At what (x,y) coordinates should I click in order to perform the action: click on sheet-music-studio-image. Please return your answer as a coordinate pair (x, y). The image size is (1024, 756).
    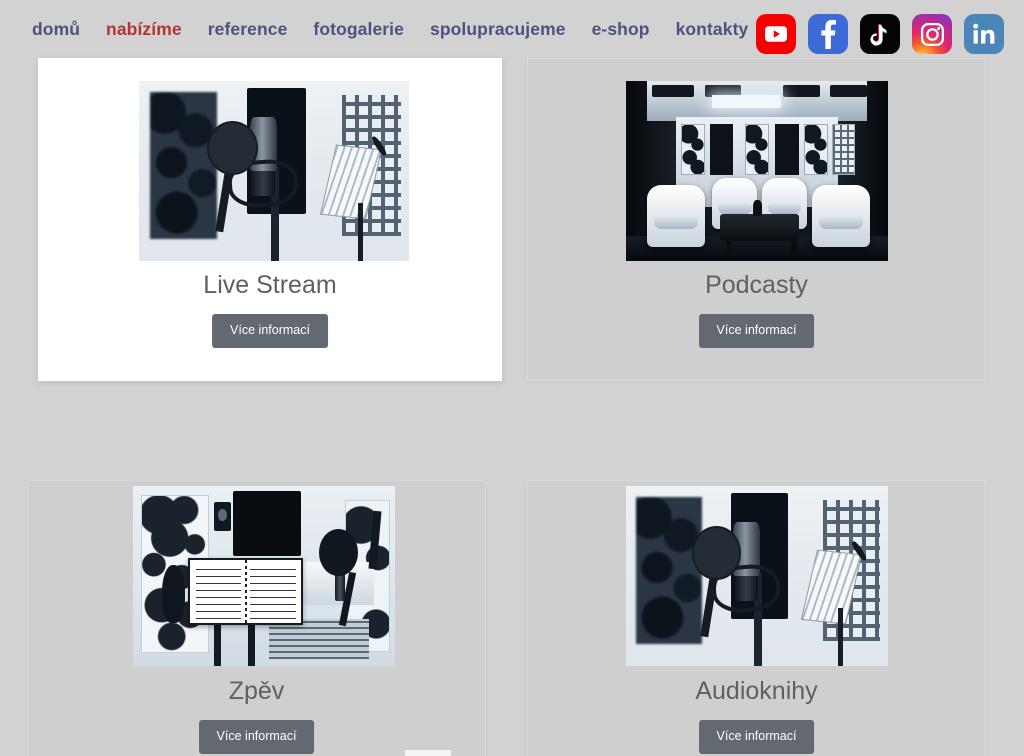
    Looking at the image, I should click on (264, 576).